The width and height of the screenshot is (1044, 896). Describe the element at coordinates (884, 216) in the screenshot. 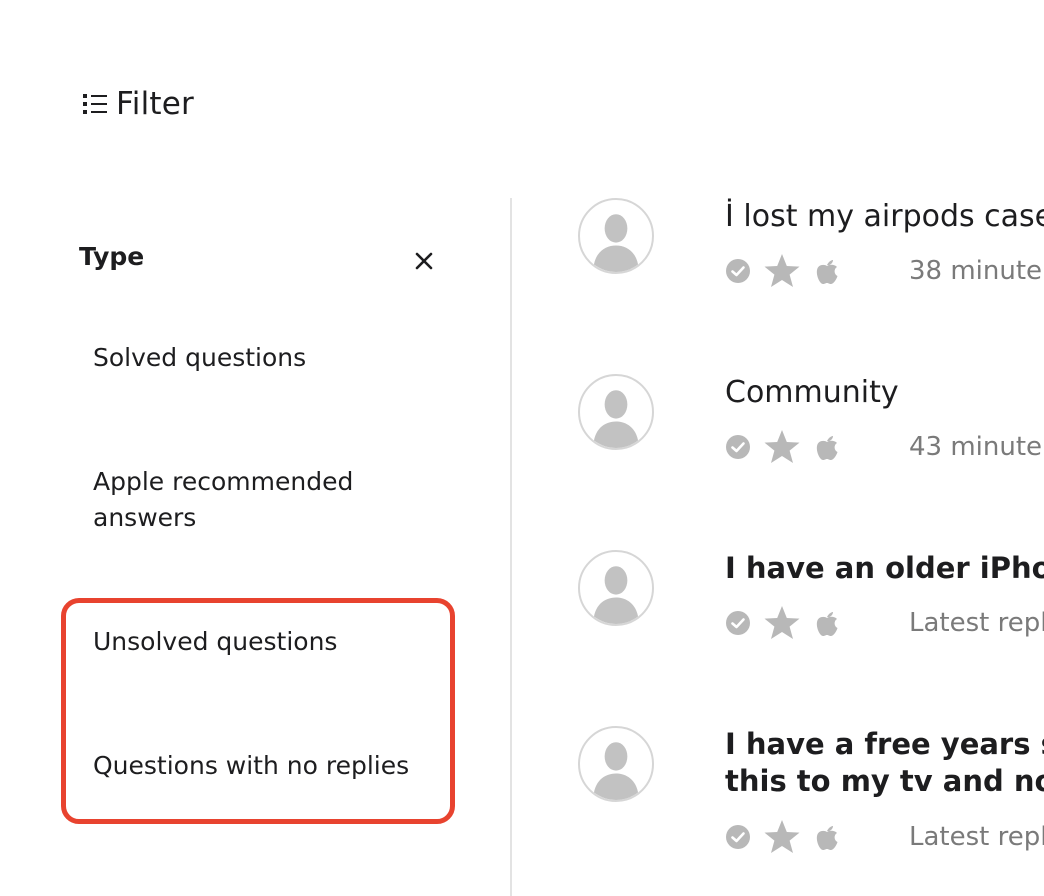

I see `thread-title: İ lost my airpods case` at that location.